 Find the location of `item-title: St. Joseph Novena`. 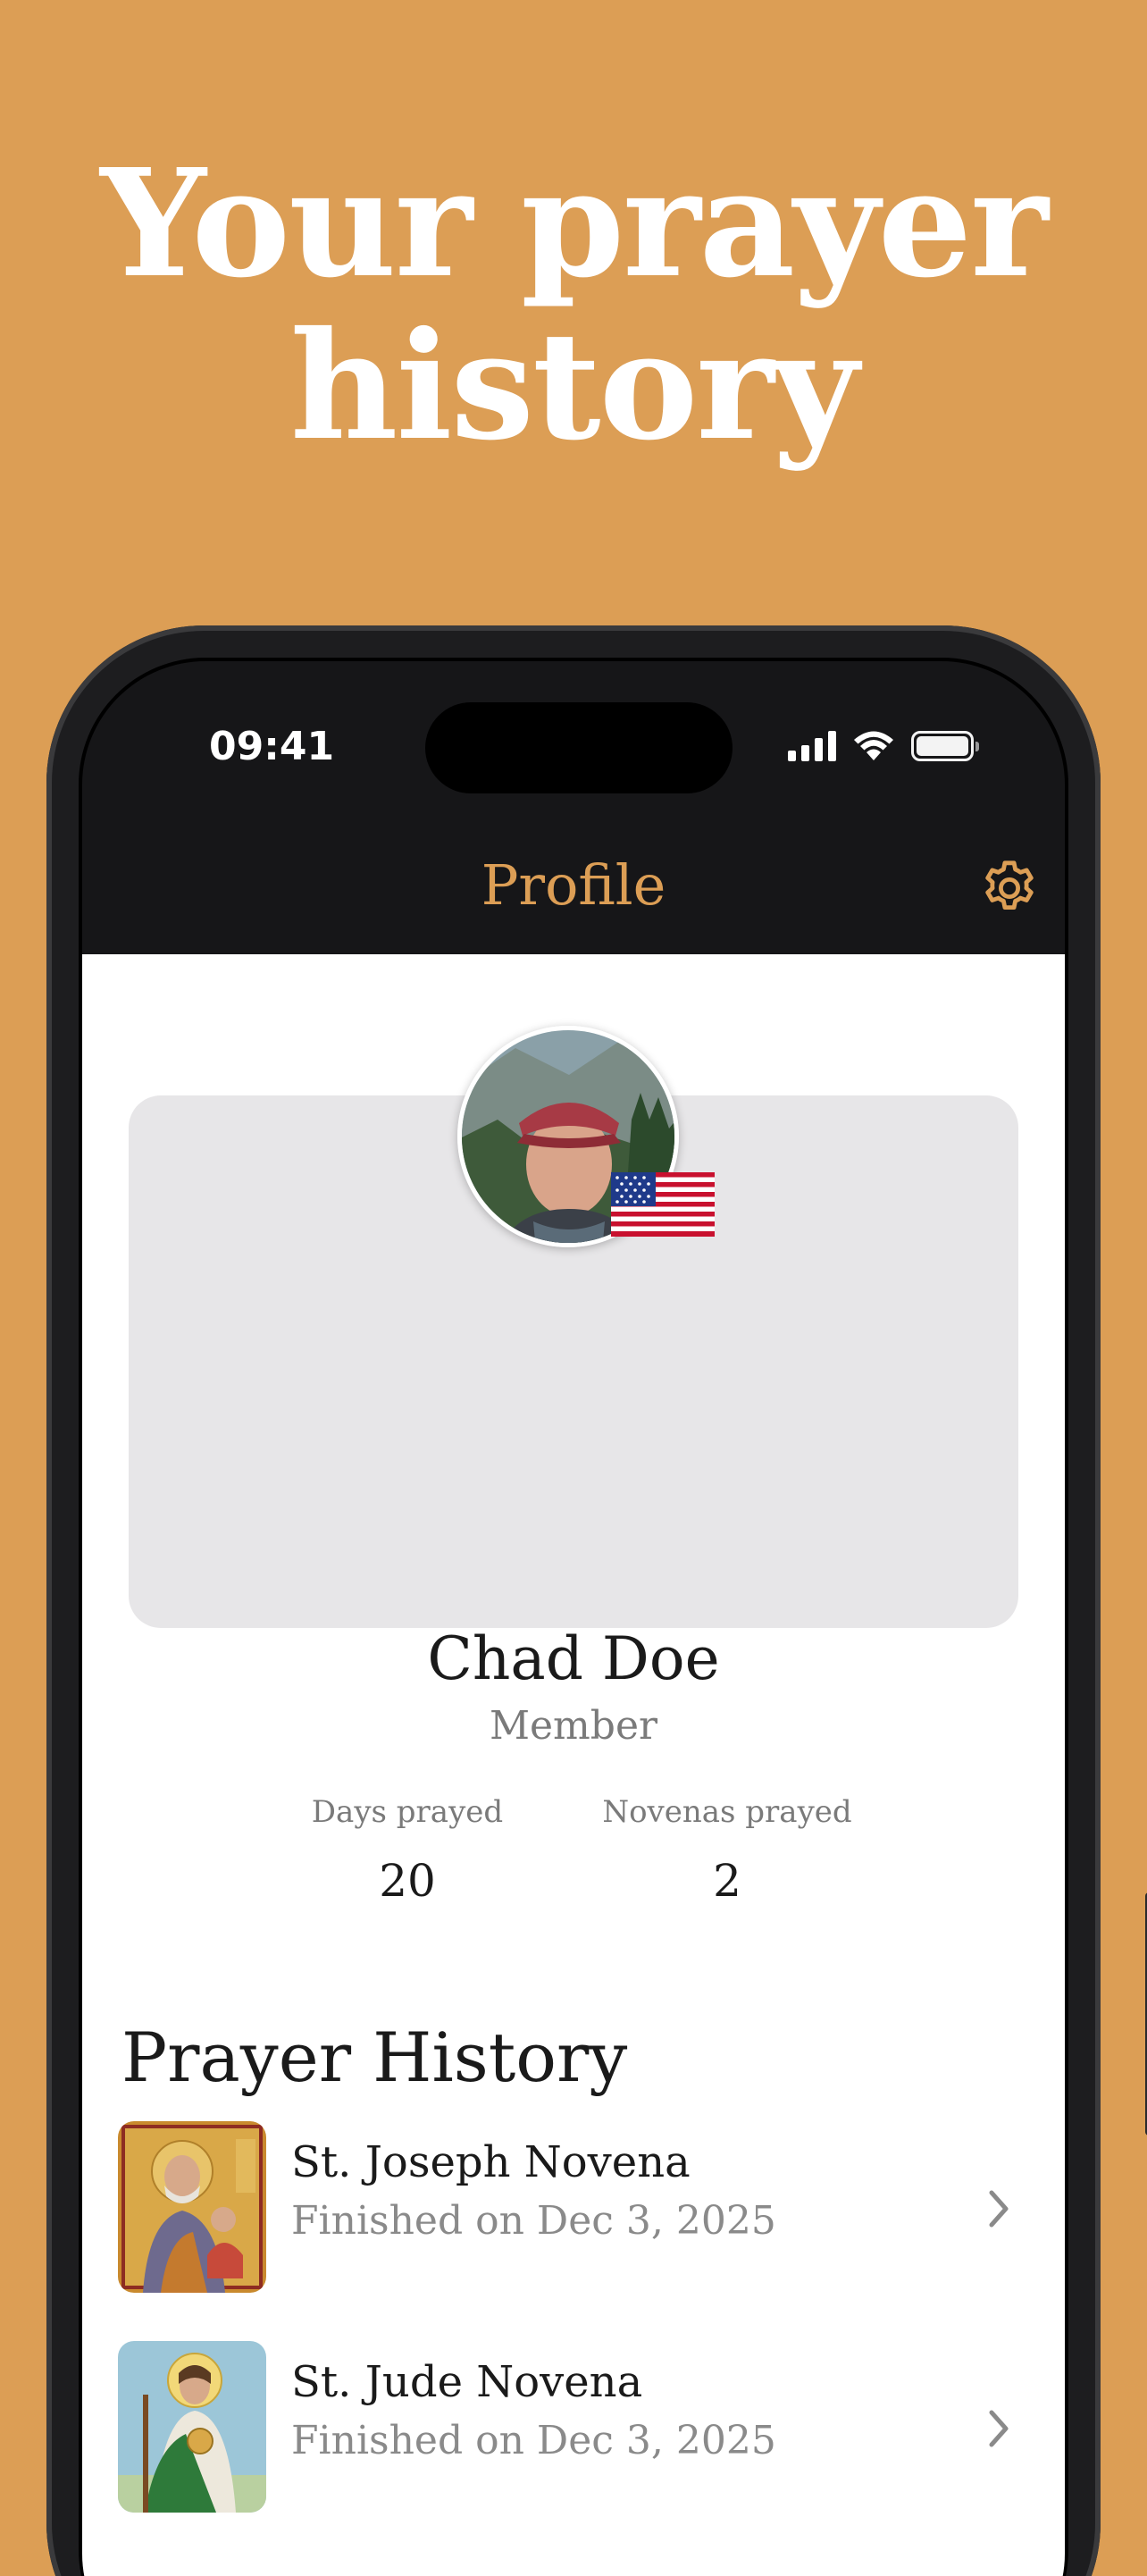

item-title: St. Joseph Novena is located at coordinates (491, 2162).